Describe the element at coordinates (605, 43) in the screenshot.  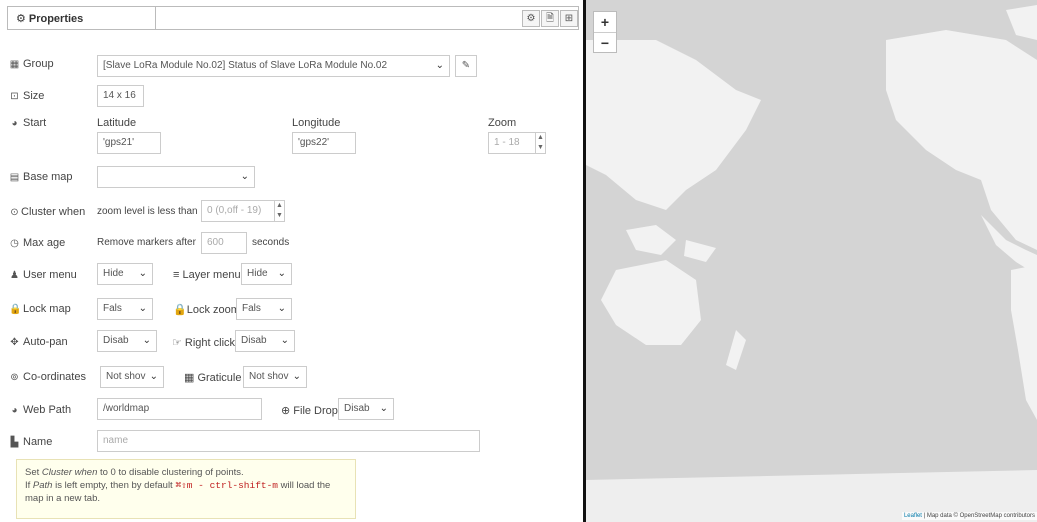
I see `zoom-out-button: −` at that location.